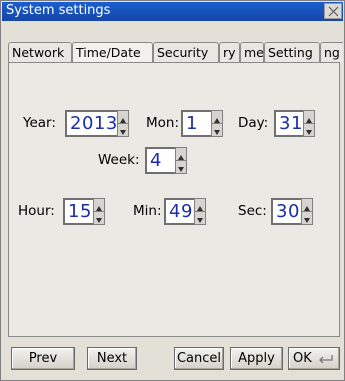 The height and width of the screenshot is (381, 345). I want to click on prev-button: Prev, so click(43, 358).